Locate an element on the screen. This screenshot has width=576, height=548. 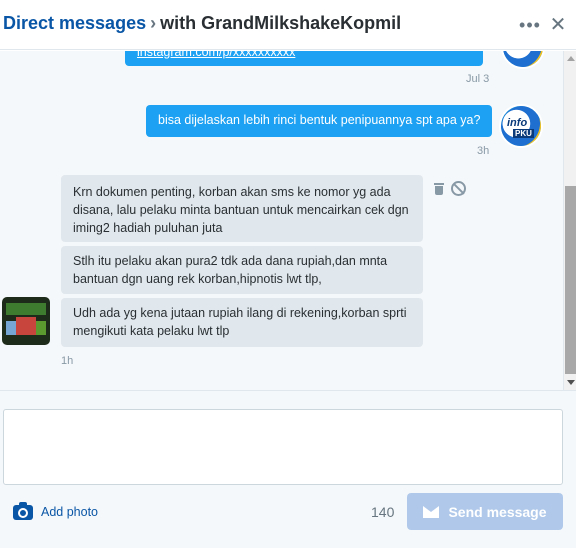
scroll-up-icon is located at coordinates (571, 58).